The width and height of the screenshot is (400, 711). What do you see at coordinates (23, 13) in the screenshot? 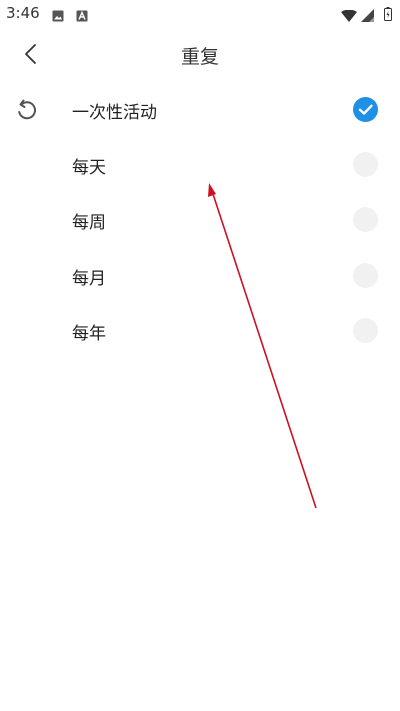
I see `status-time: 3:46` at bounding box center [23, 13].